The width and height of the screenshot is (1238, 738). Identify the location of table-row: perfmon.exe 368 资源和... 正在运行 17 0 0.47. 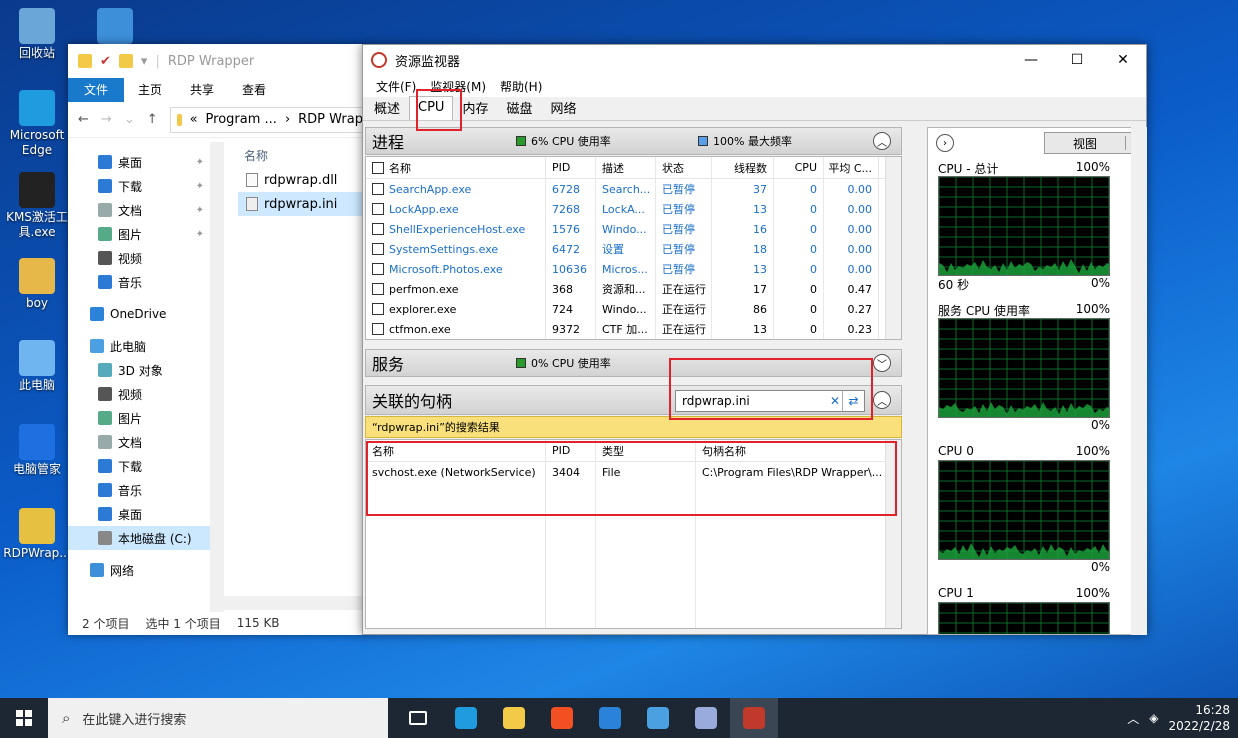
(633, 289).